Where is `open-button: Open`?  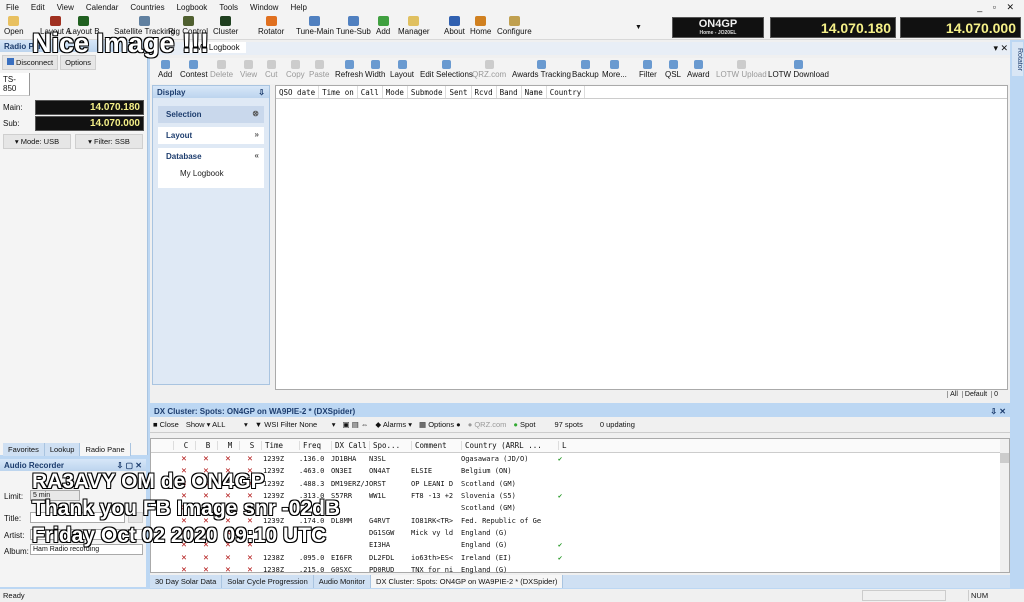 open-button: Open is located at coordinates (14, 26).